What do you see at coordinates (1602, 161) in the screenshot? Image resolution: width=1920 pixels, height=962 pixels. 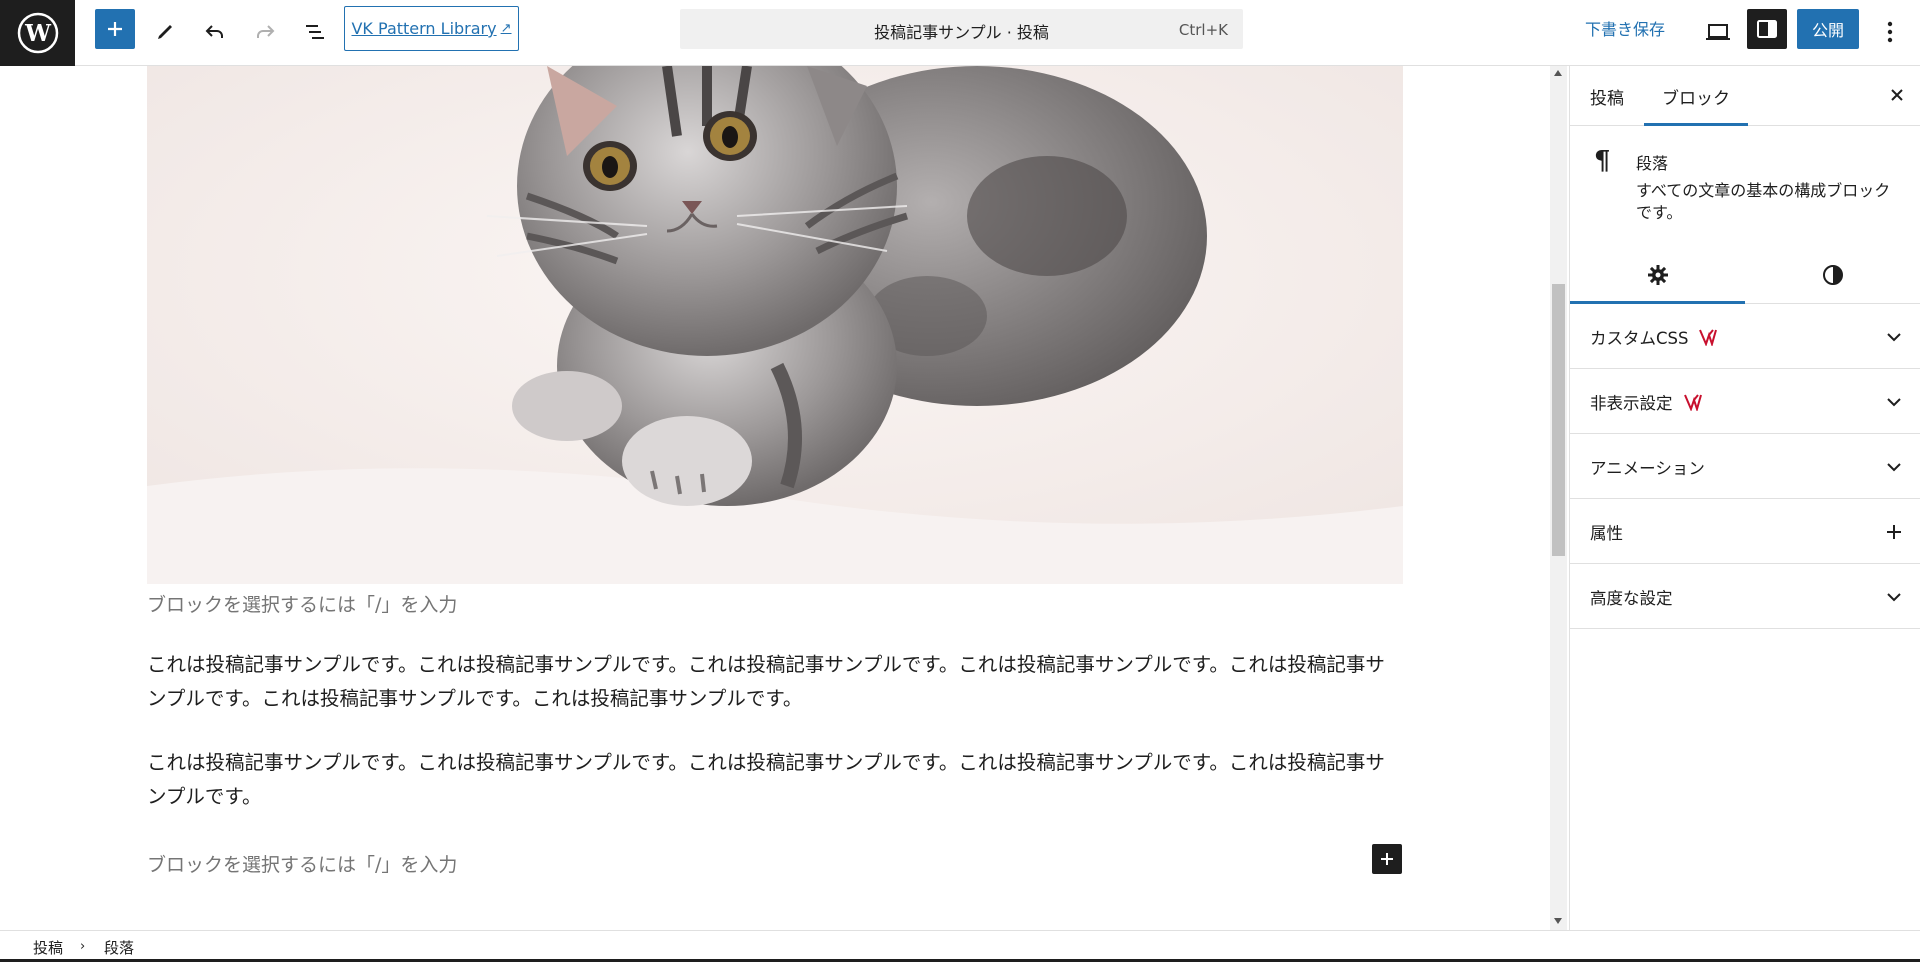 I see `paragraph-icon: ¶` at bounding box center [1602, 161].